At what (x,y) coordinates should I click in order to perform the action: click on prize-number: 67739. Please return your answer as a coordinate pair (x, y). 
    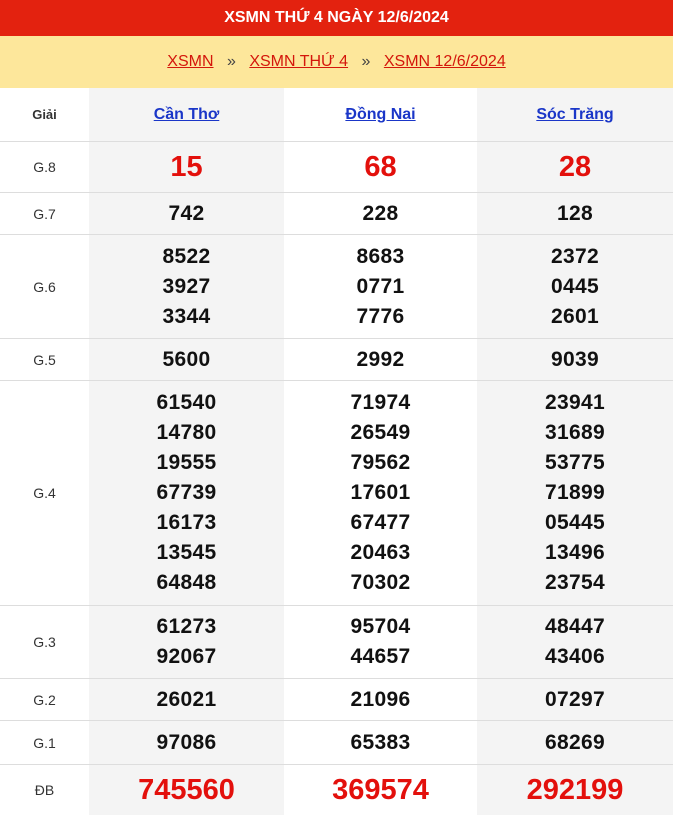
    Looking at the image, I should click on (186, 492).